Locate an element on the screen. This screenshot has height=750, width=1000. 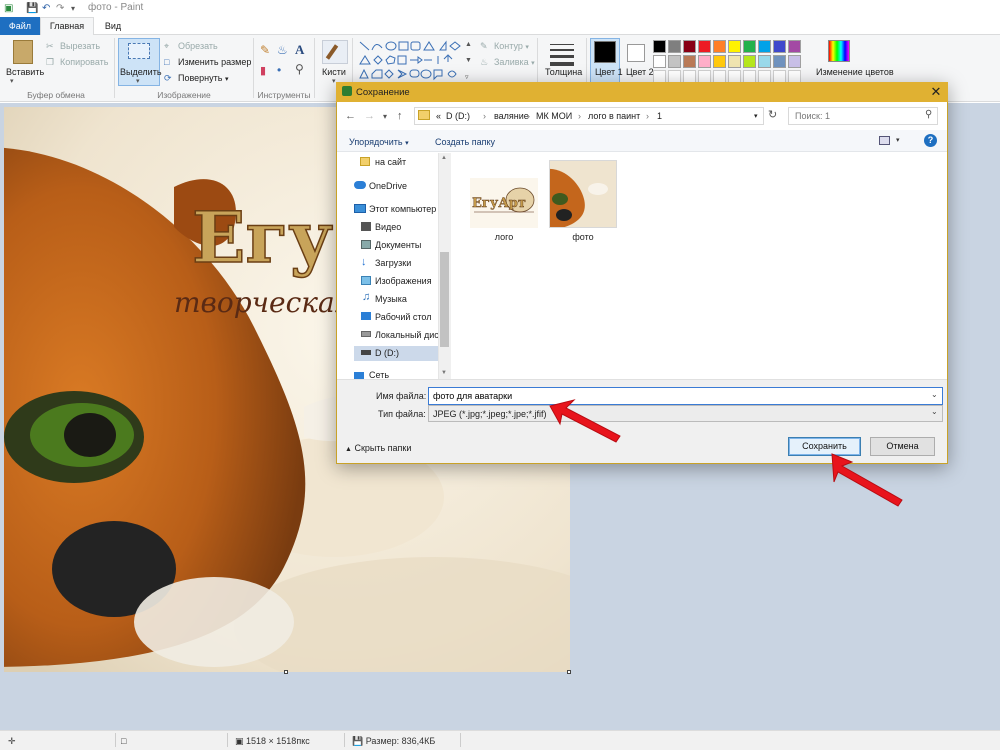
filetype-dropdown-icon: ⌄ is located at coordinates (934, 411).